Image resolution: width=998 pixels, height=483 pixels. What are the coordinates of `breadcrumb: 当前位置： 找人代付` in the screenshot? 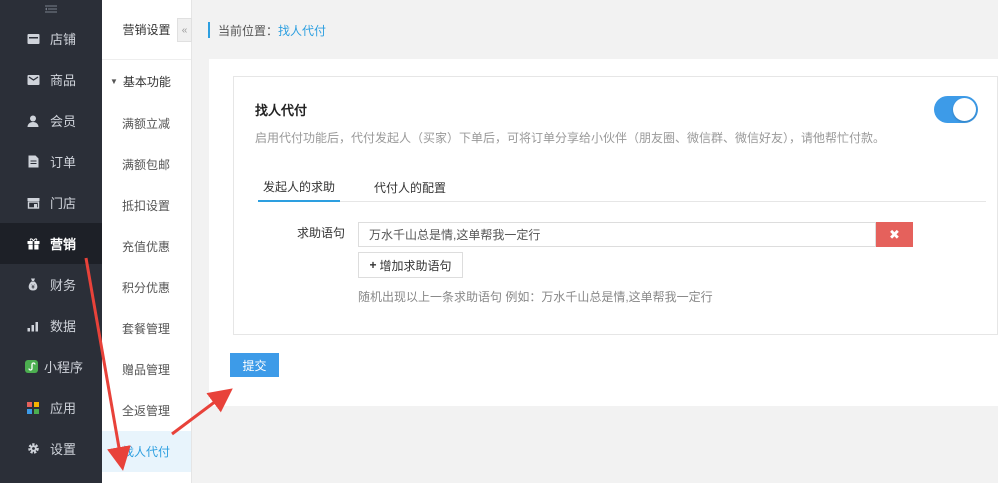 It's located at (267, 30).